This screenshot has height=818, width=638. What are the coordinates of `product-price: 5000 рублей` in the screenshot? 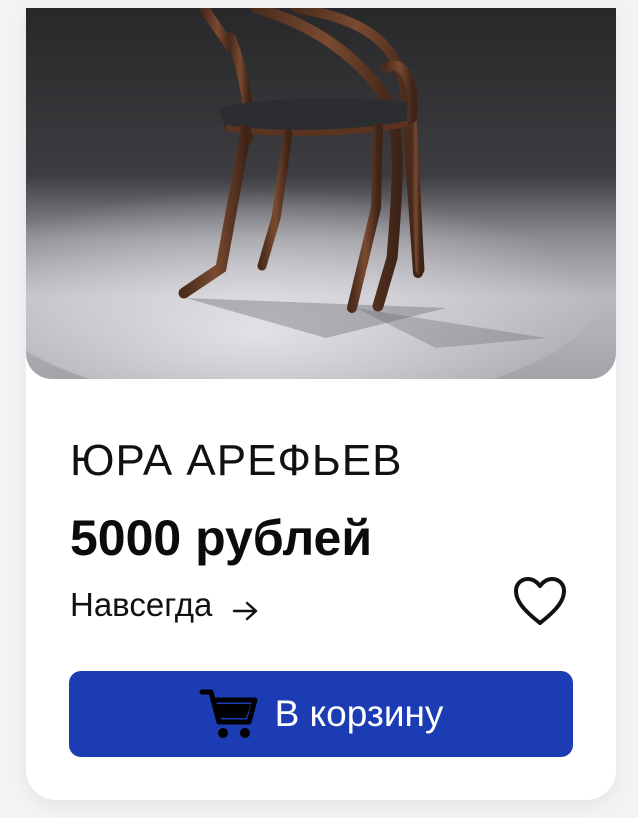 It's located at (221, 538).